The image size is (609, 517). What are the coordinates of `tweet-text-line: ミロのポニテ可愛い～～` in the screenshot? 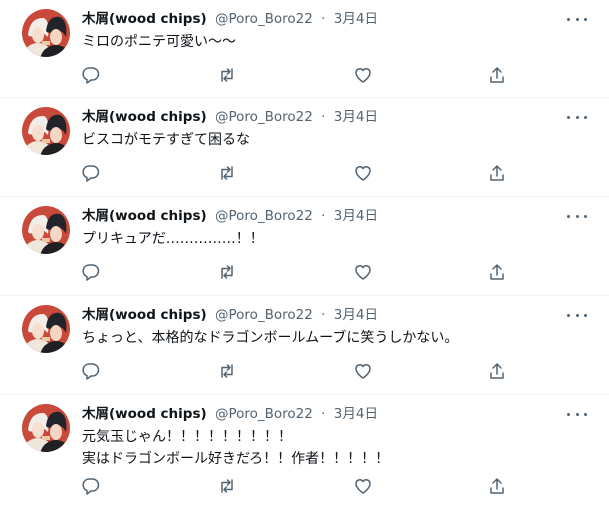 It's located at (159, 42).